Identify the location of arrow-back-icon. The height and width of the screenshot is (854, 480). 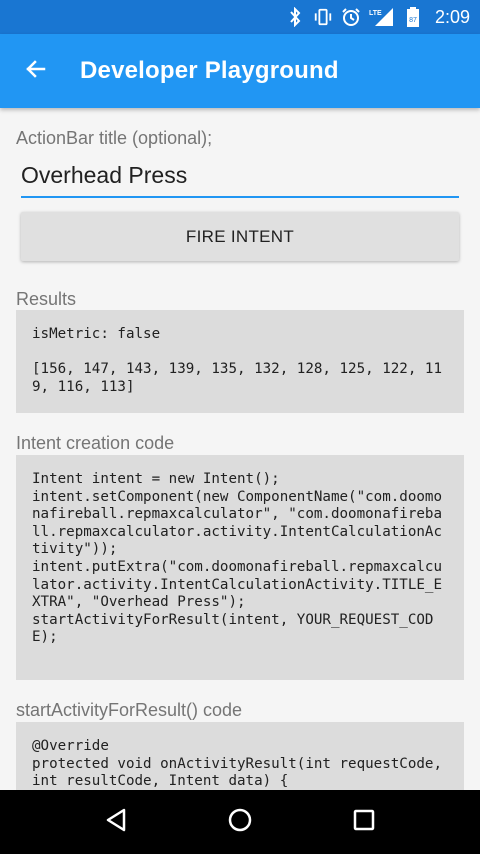
(36, 71).